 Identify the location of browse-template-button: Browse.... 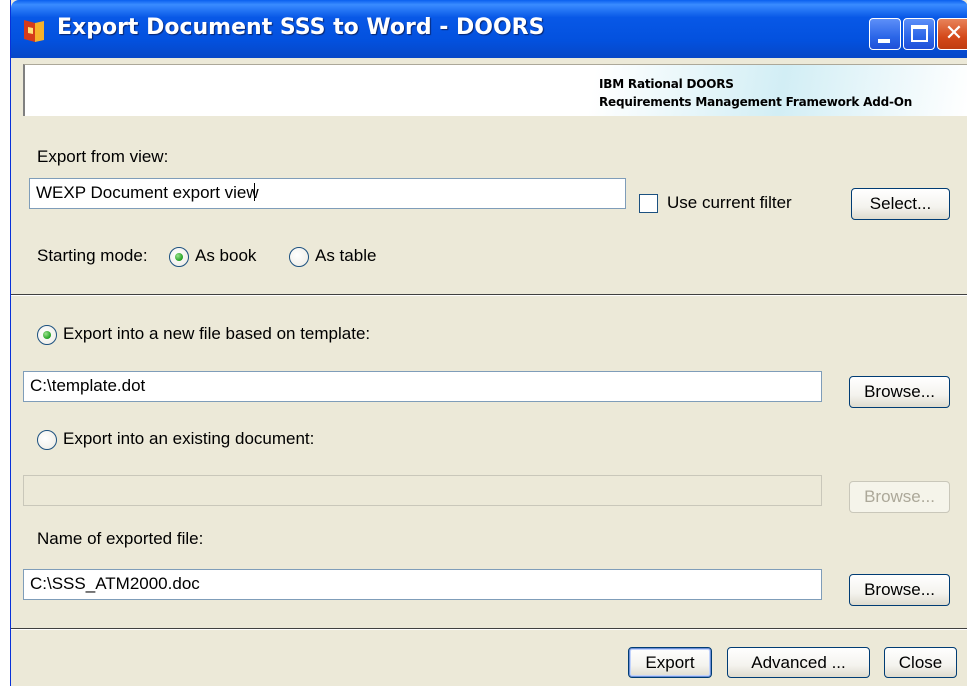
(899, 392).